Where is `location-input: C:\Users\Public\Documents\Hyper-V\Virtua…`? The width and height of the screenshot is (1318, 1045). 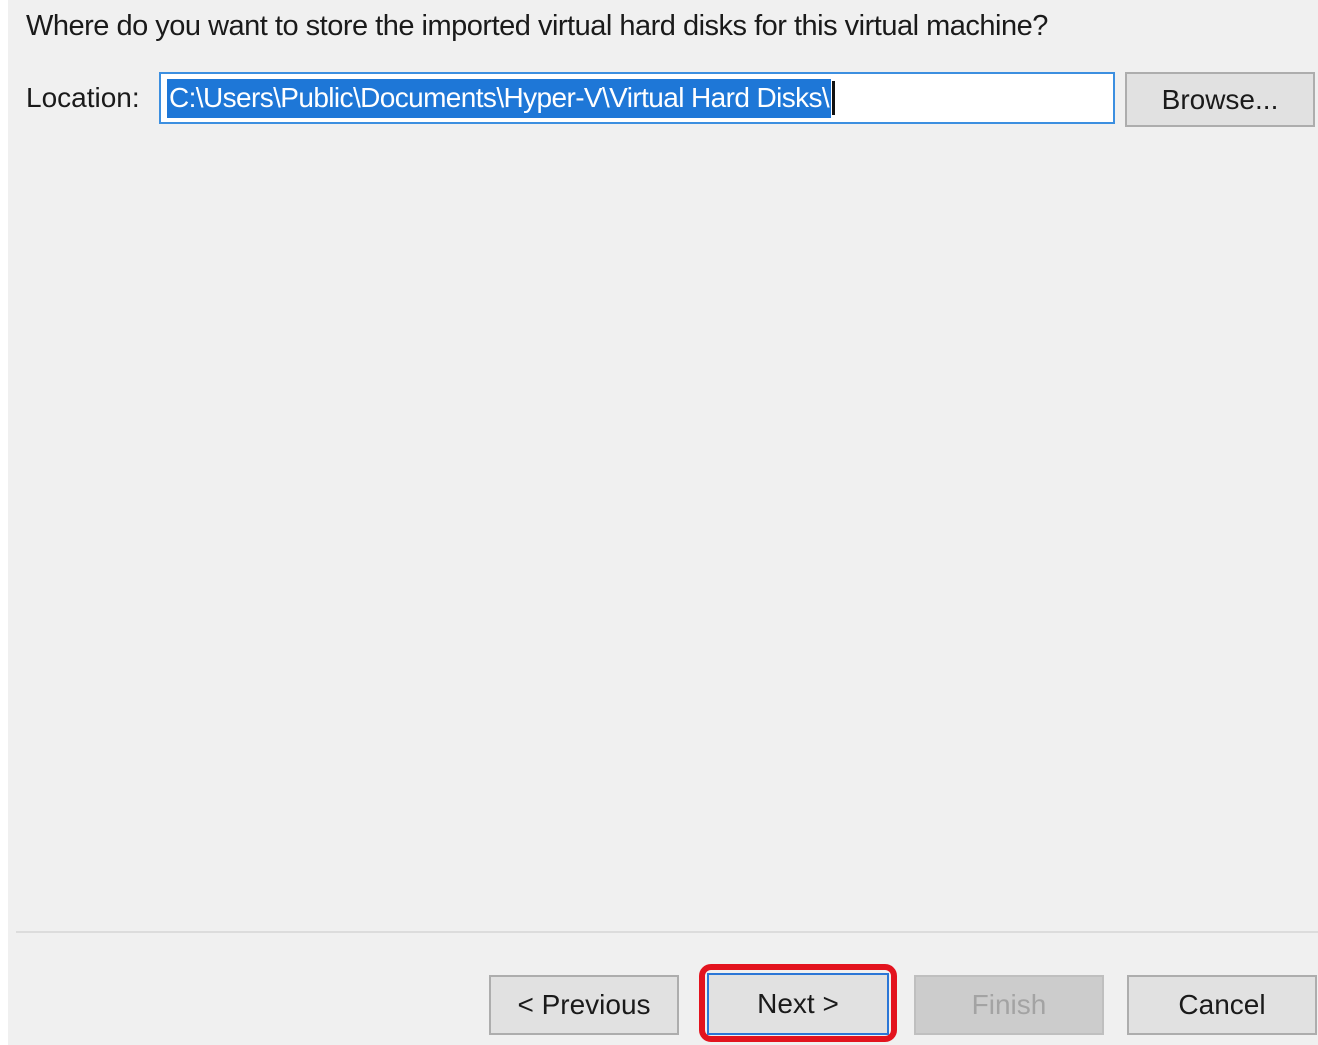
location-input: C:\Users\Public\Documents\Hyper-V\Virtua… is located at coordinates (637, 98).